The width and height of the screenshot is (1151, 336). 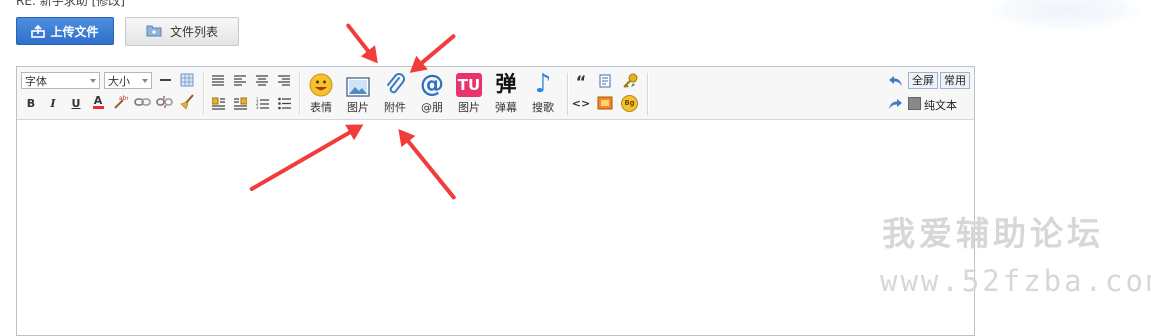 What do you see at coordinates (262, 81) in the screenshot?
I see `align-center-button` at bounding box center [262, 81].